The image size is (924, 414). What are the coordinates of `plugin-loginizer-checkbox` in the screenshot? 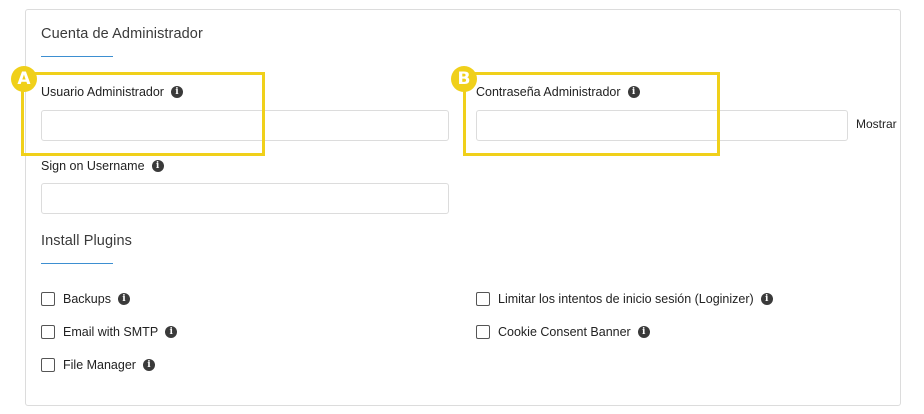 It's located at (483, 299).